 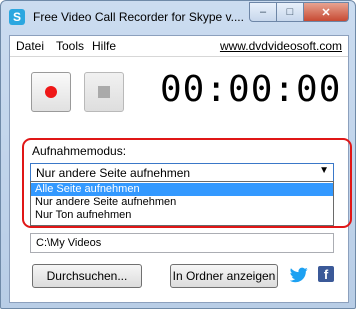 I want to click on menu-tools: Tools, so click(x=70, y=46).